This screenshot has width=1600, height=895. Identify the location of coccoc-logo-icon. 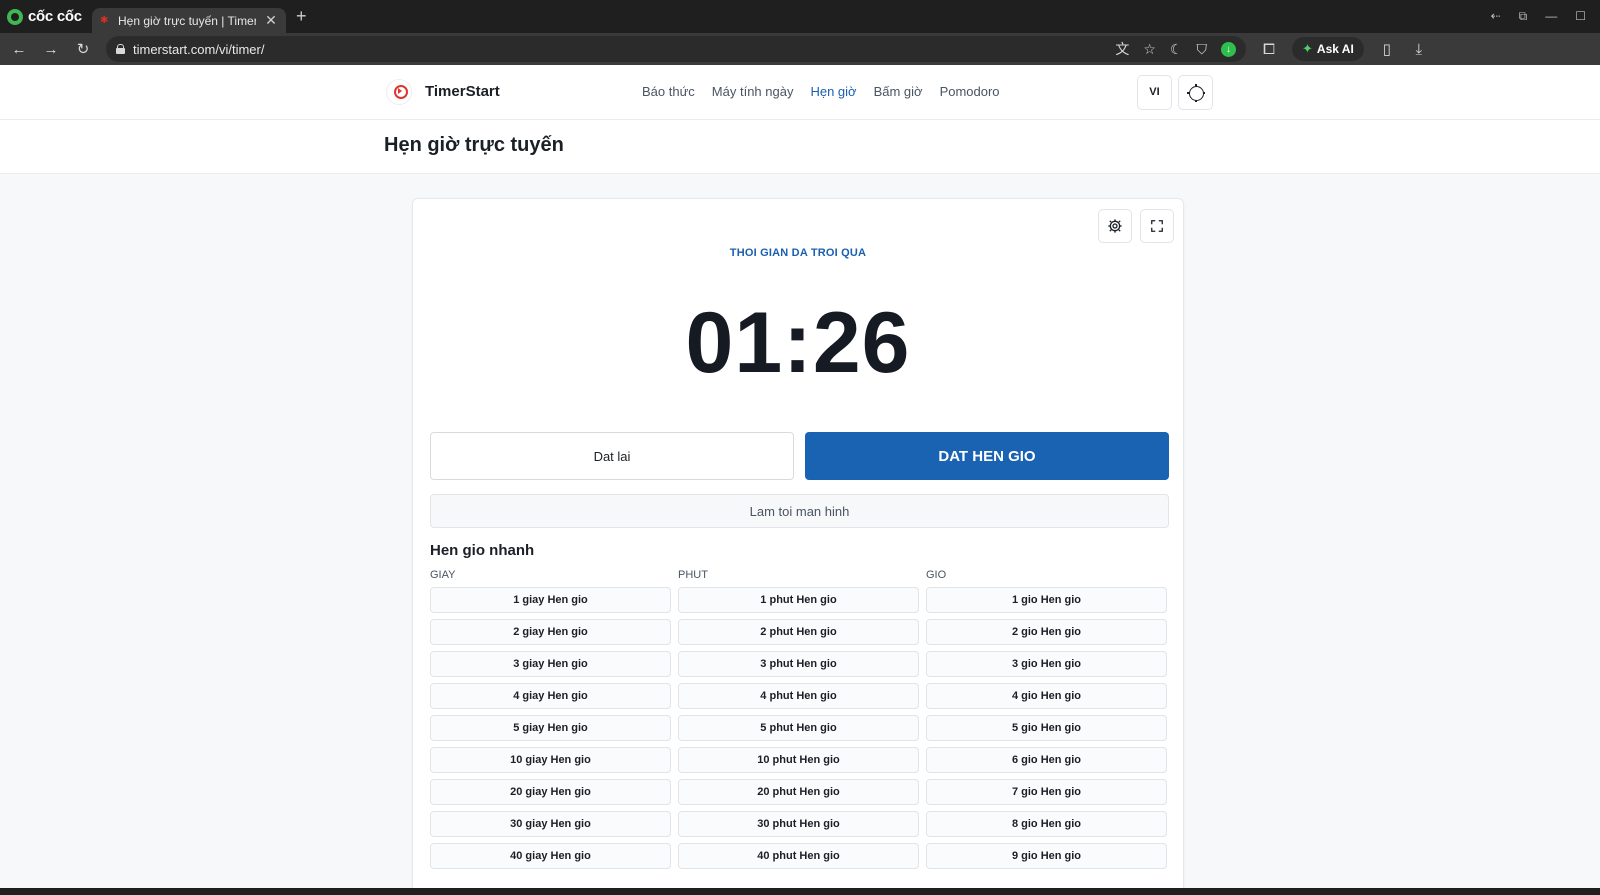
(15, 16).